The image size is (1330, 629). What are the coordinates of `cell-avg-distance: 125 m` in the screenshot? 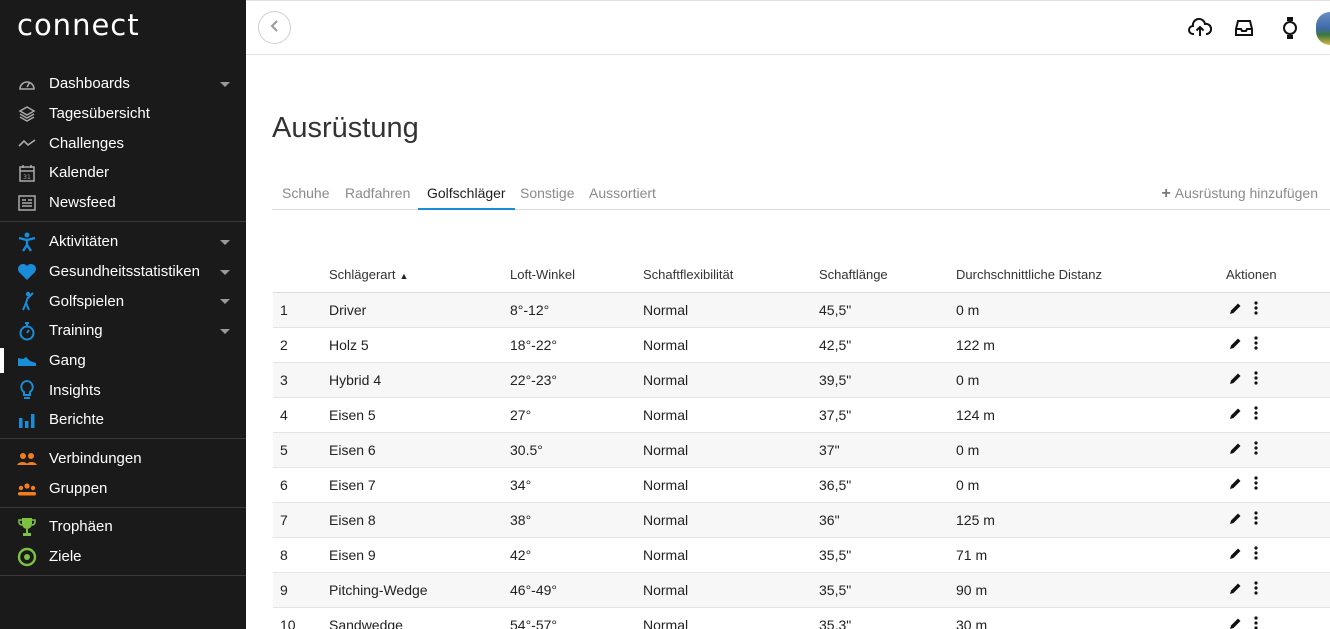 It's located at (1091, 520).